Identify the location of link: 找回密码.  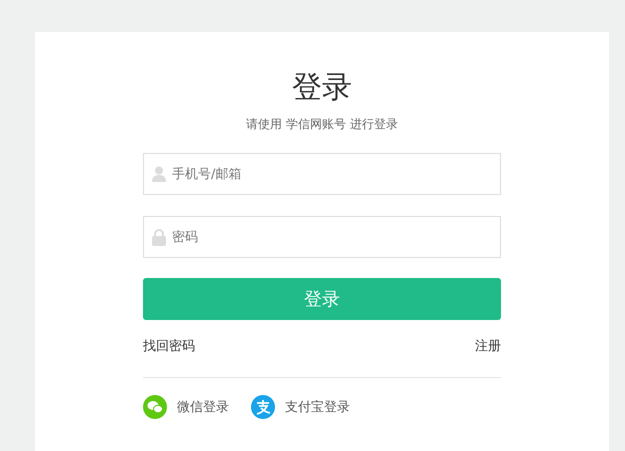
(169, 346).